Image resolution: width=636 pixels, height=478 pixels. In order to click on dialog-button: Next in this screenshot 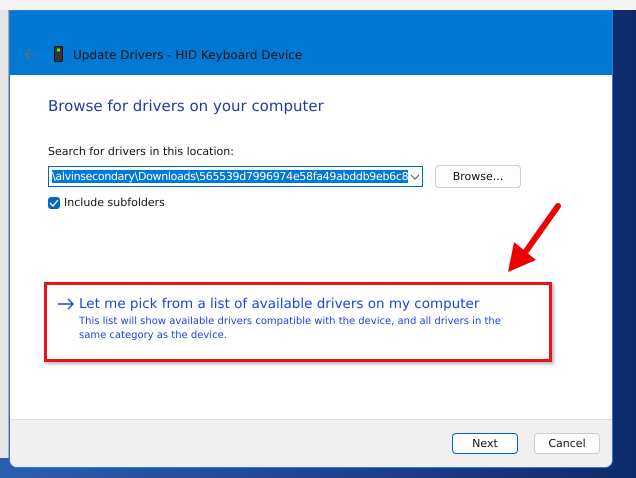, I will do `click(485, 443)`.